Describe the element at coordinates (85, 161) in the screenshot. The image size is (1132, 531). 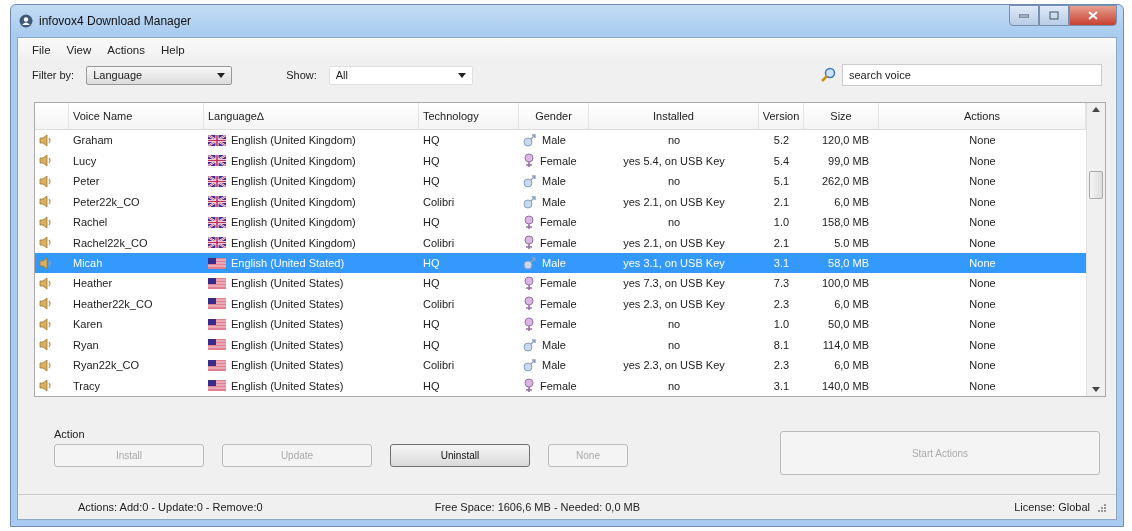
I see `table-cell-text: Lucy` at that location.